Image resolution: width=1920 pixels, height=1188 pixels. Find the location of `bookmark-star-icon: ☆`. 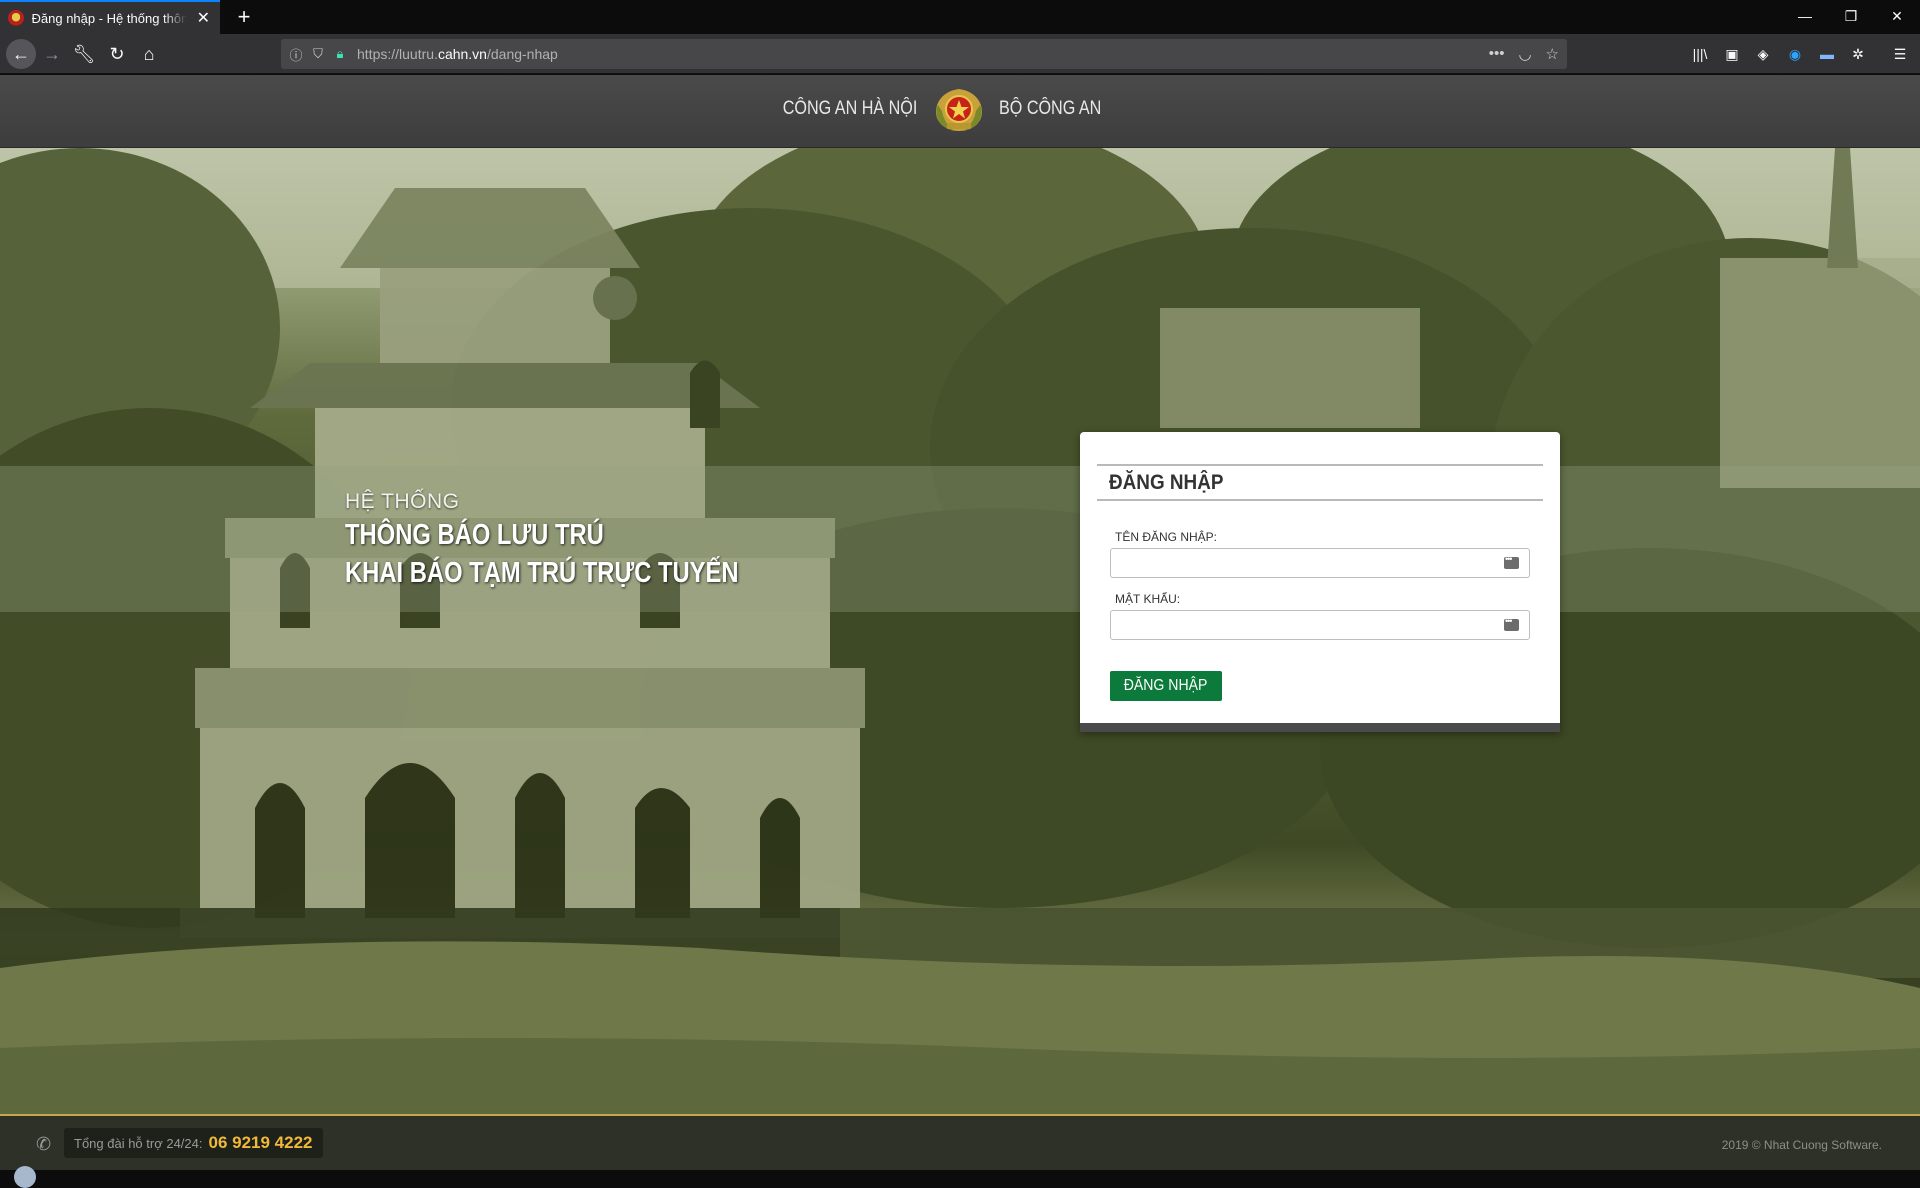

bookmark-star-icon: ☆ is located at coordinates (1552, 54).